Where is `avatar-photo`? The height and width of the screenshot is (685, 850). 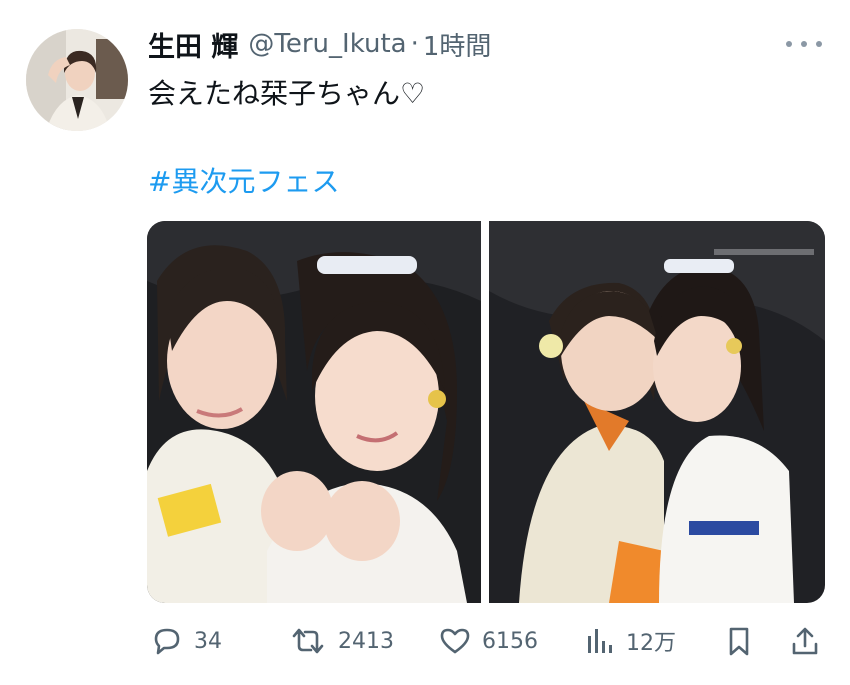 avatar-photo is located at coordinates (77, 80).